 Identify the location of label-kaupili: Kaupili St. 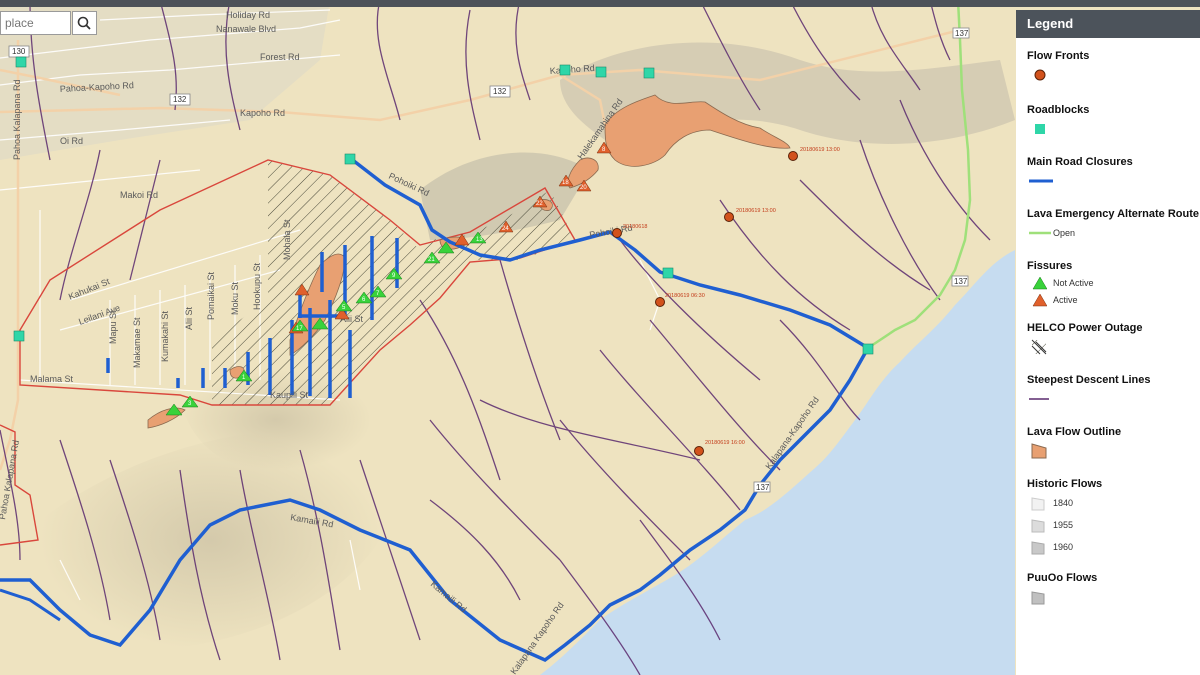
(289, 395).